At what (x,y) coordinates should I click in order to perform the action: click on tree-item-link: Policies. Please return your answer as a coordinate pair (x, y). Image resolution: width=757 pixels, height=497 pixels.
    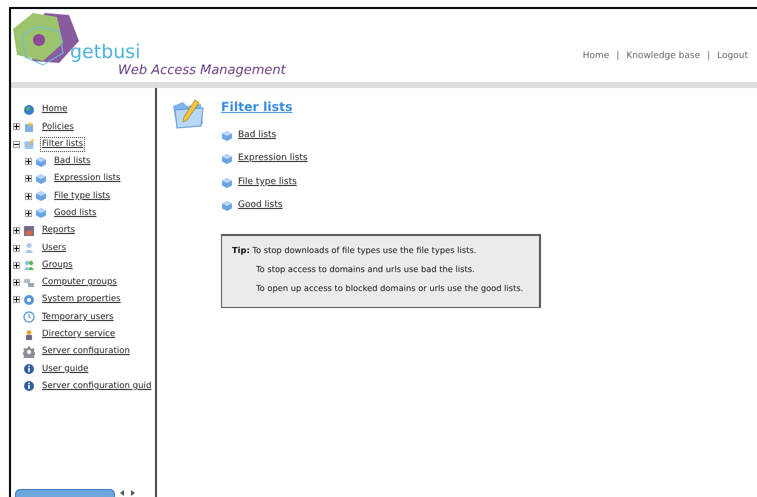
    Looking at the image, I should click on (58, 127).